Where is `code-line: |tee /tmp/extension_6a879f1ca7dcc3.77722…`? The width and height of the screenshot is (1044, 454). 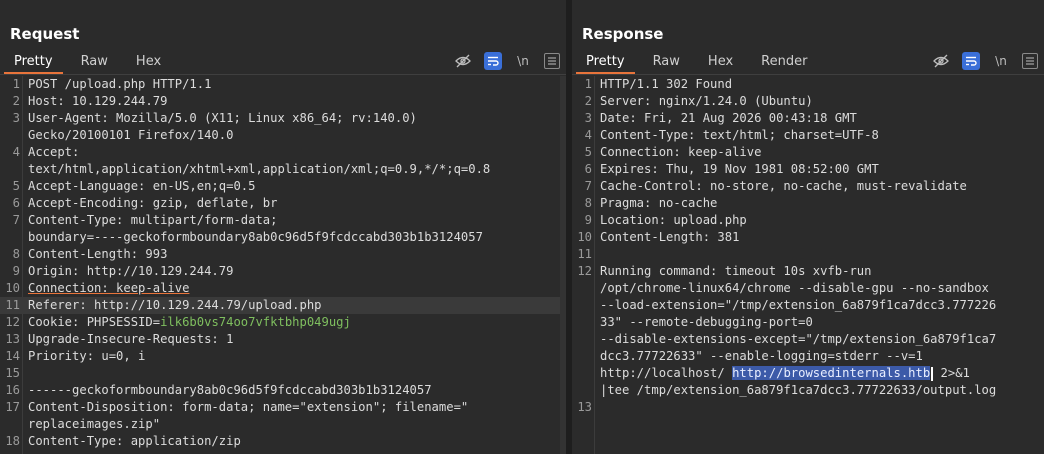 code-line: |tee /tmp/extension_6a879f1ca7dcc3.77722… is located at coordinates (808, 390).